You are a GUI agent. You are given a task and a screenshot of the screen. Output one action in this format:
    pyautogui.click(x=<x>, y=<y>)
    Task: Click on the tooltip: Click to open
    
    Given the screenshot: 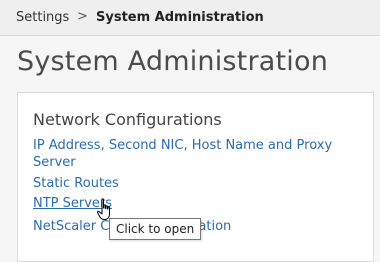 What is the action you would take?
    pyautogui.click(x=155, y=229)
    